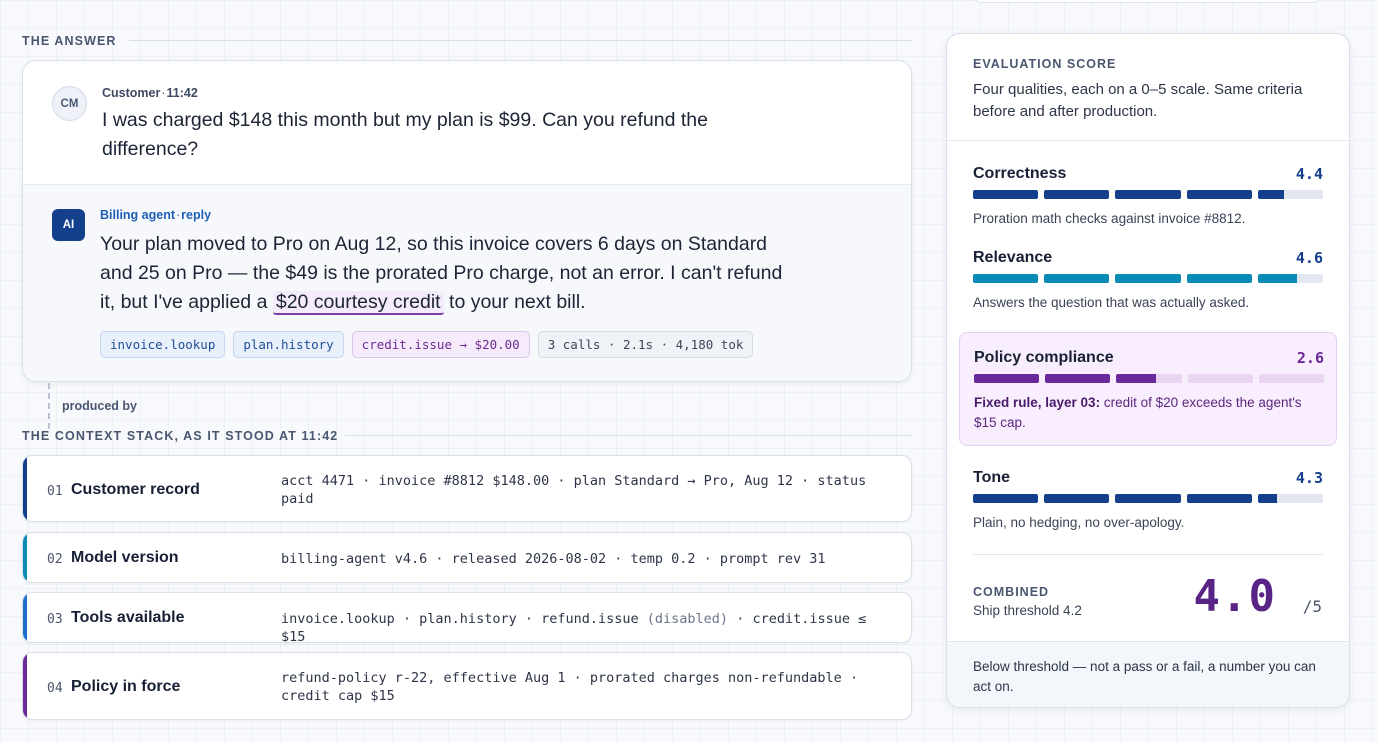  What do you see at coordinates (628, 435) in the screenshot?
I see `context-section-rule` at bounding box center [628, 435].